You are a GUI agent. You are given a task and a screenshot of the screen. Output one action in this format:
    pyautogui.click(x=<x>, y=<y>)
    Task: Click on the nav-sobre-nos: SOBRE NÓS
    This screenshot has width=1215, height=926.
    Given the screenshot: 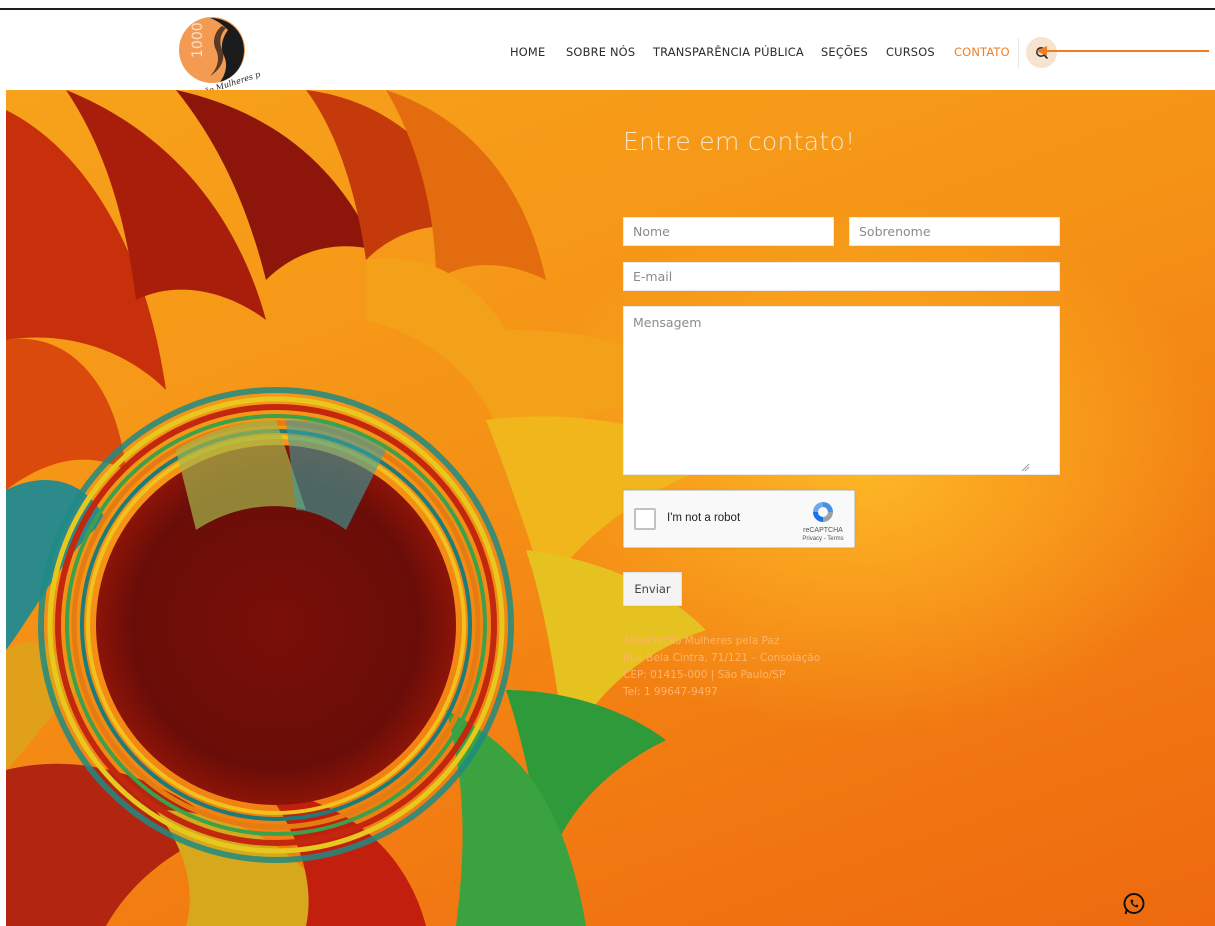 What is the action you would take?
    pyautogui.click(x=600, y=52)
    